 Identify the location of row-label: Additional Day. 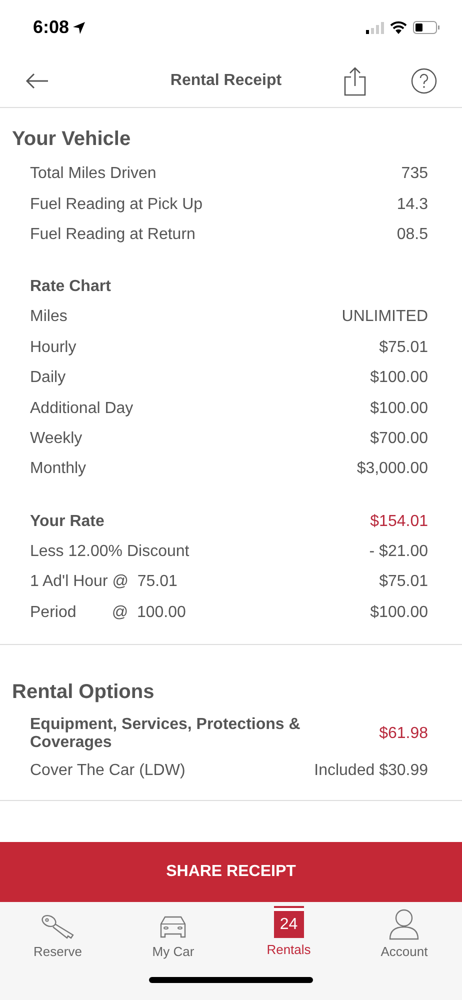
(82, 409).